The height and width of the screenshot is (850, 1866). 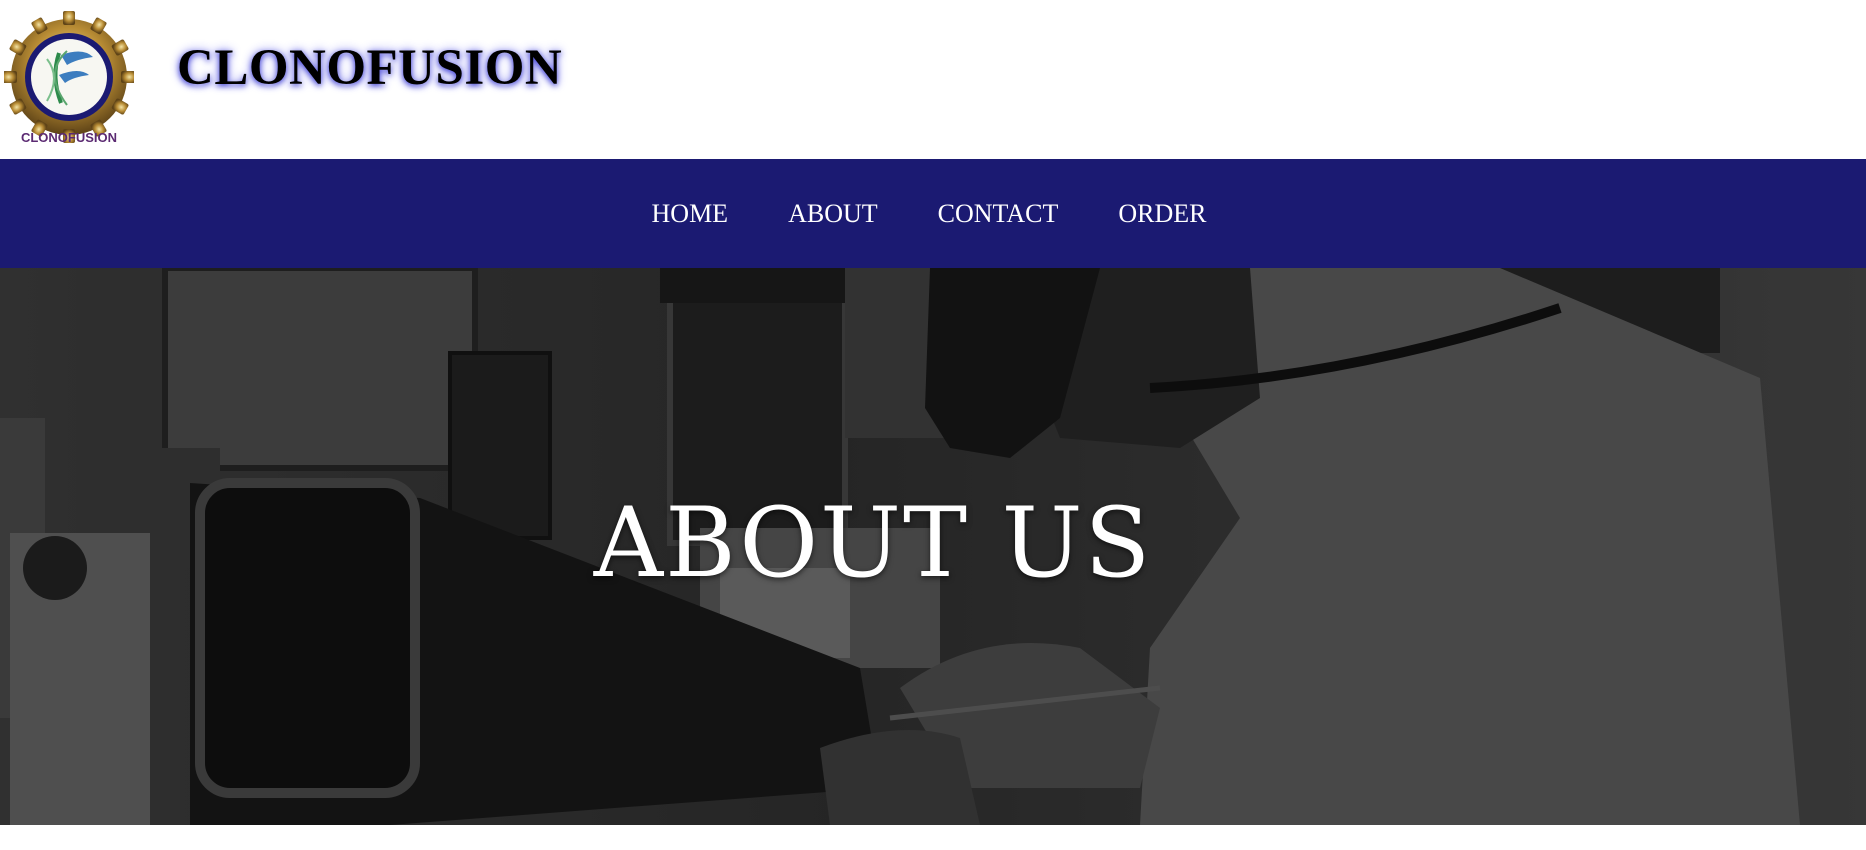 I want to click on page-bottom-whitespace, so click(x=933, y=837).